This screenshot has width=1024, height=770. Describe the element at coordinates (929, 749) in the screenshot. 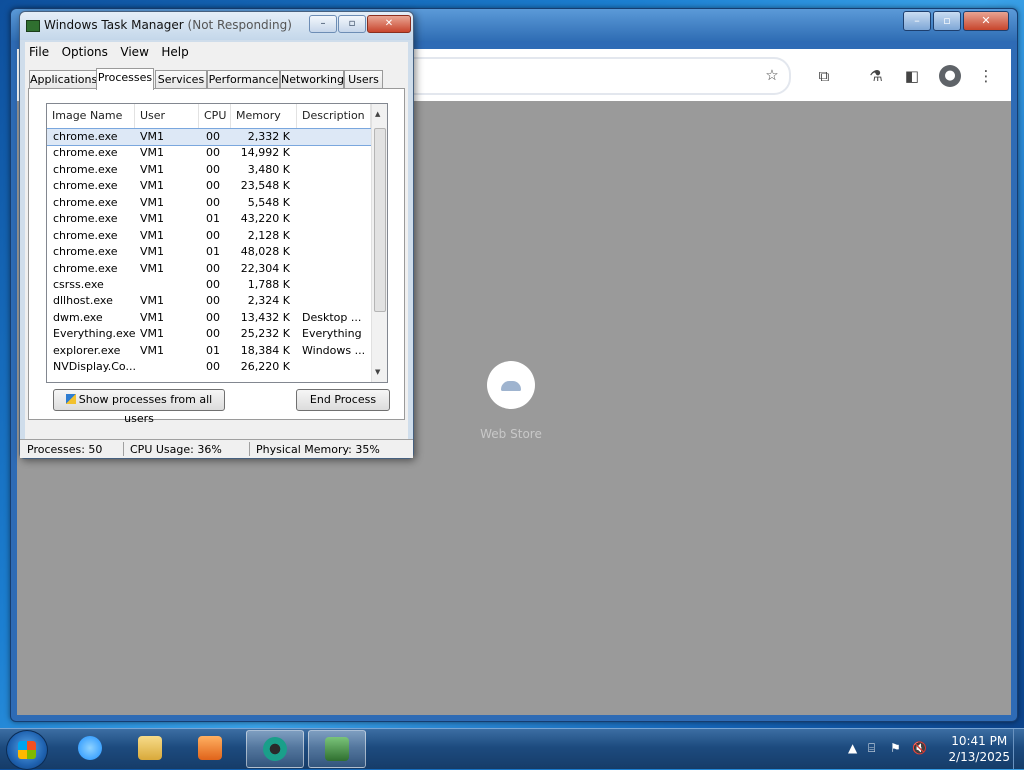

I see `system-tray: ▲ ⌸ ⚑ 🔇 10:41 PM 2/13/2025` at that location.